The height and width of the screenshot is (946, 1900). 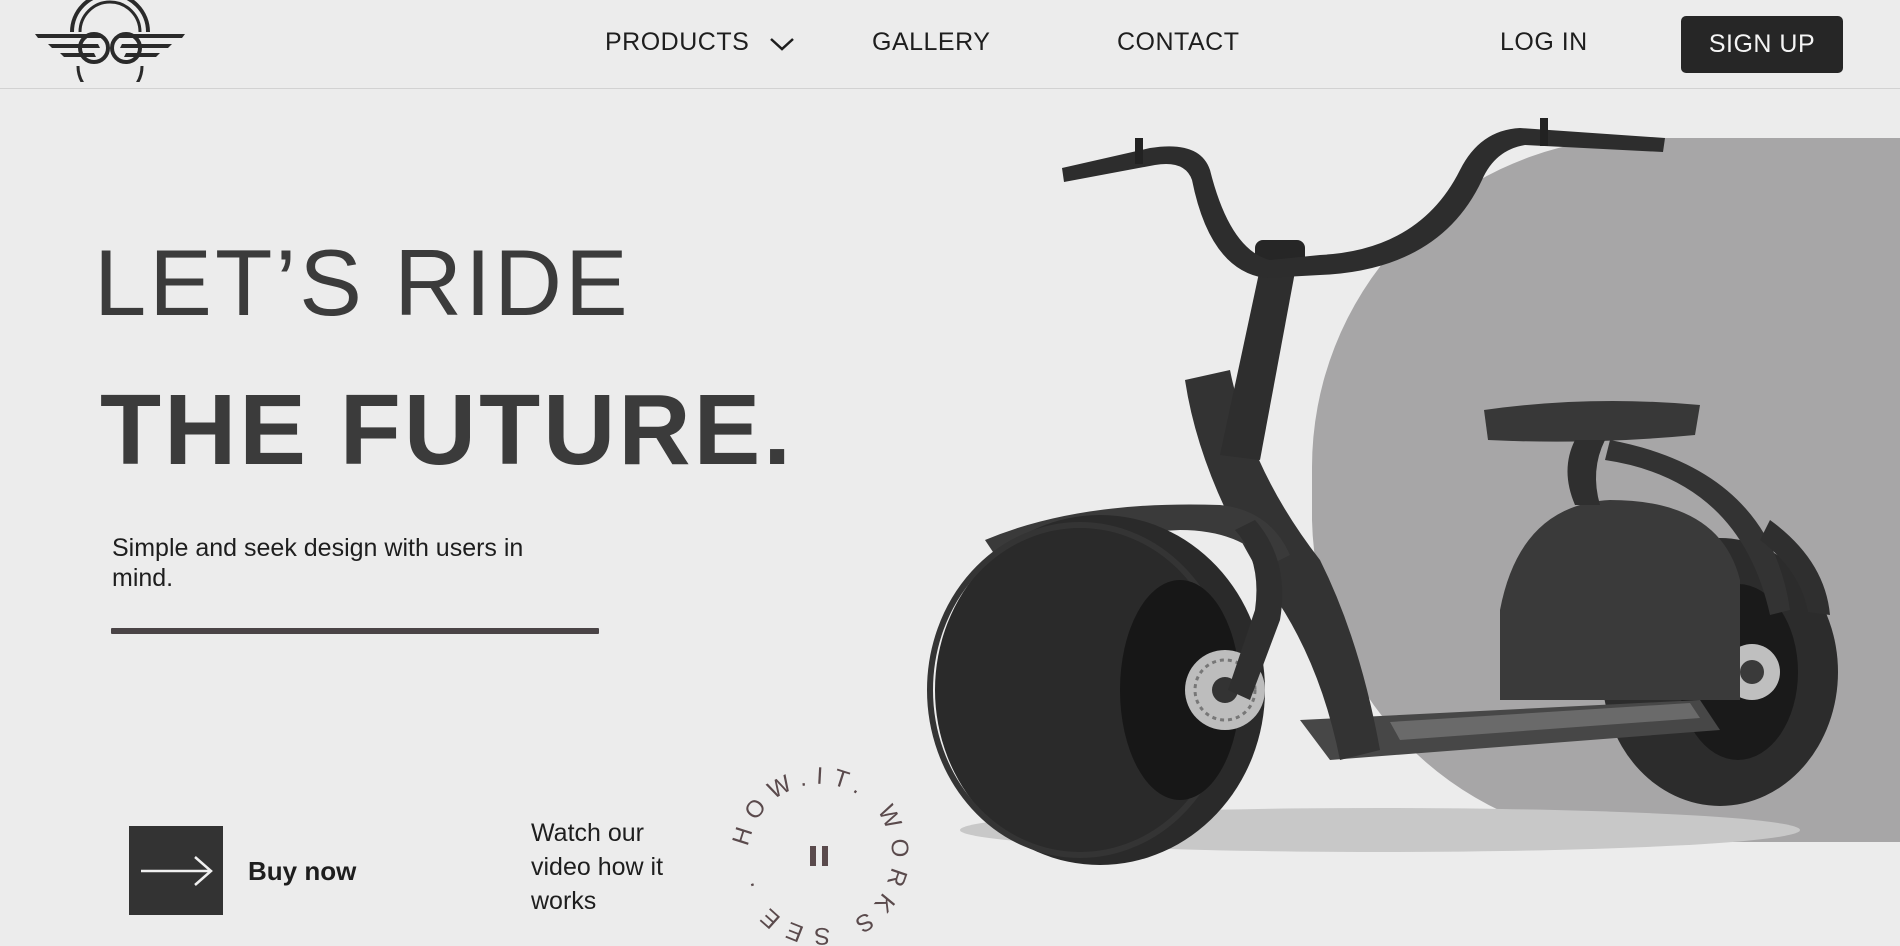 I want to click on watch-video-text: Watch our video how it works, so click(x=597, y=867).